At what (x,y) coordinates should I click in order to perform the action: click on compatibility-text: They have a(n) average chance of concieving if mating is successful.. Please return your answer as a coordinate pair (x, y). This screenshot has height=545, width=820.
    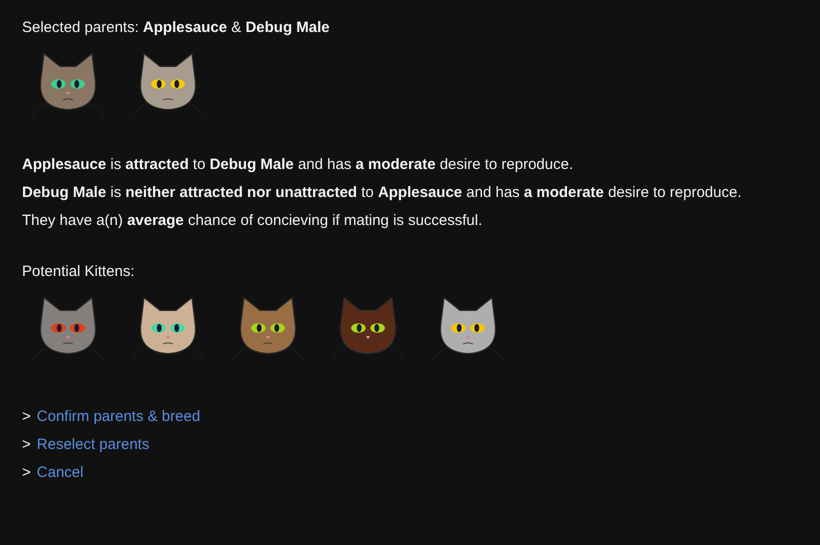
    Looking at the image, I should click on (253, 221).